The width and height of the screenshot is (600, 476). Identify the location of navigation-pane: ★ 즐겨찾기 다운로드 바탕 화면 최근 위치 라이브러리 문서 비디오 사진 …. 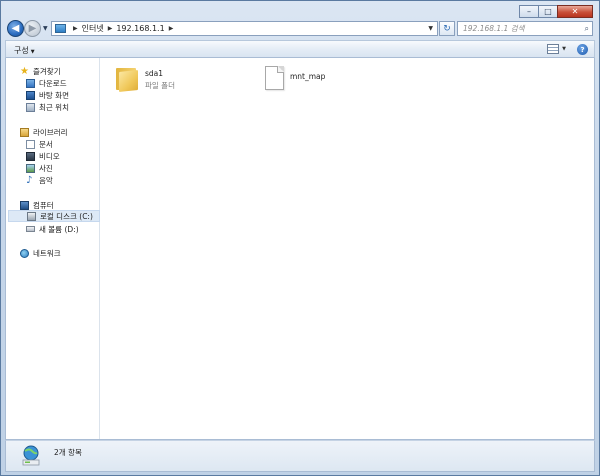
(53, 248).